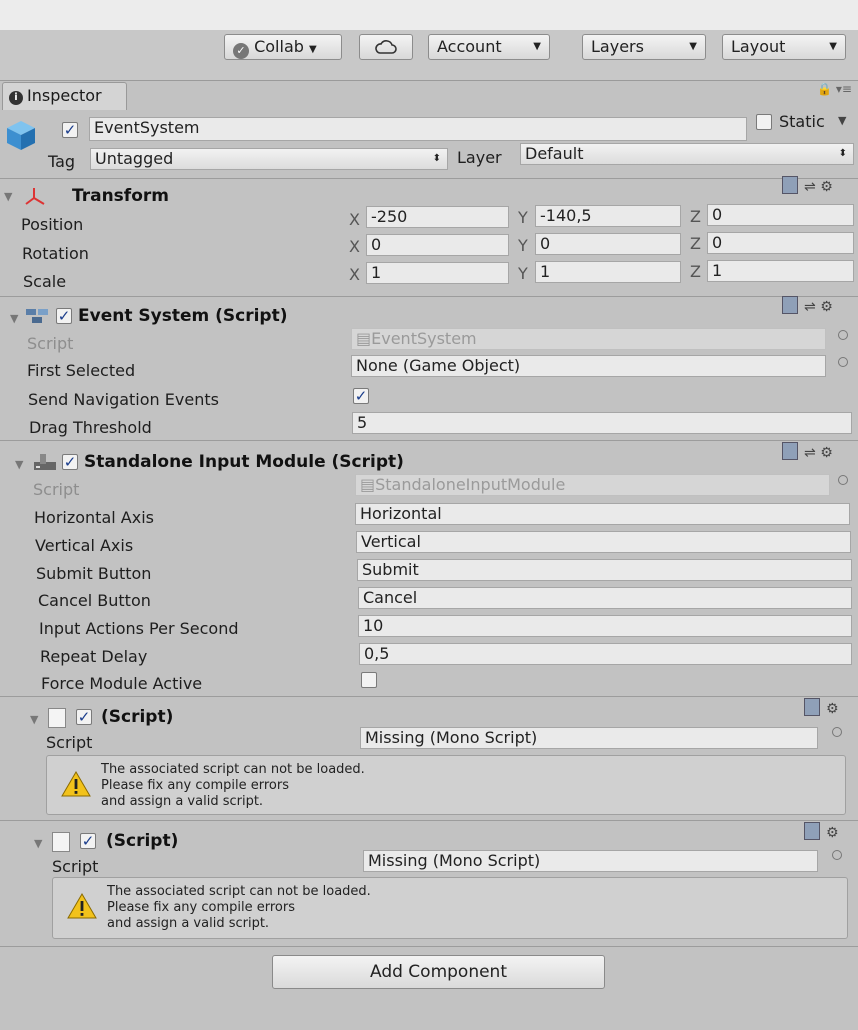 The image size is (858, 1030). I want to click on position-y-field: -140,5, so click(608, 216).